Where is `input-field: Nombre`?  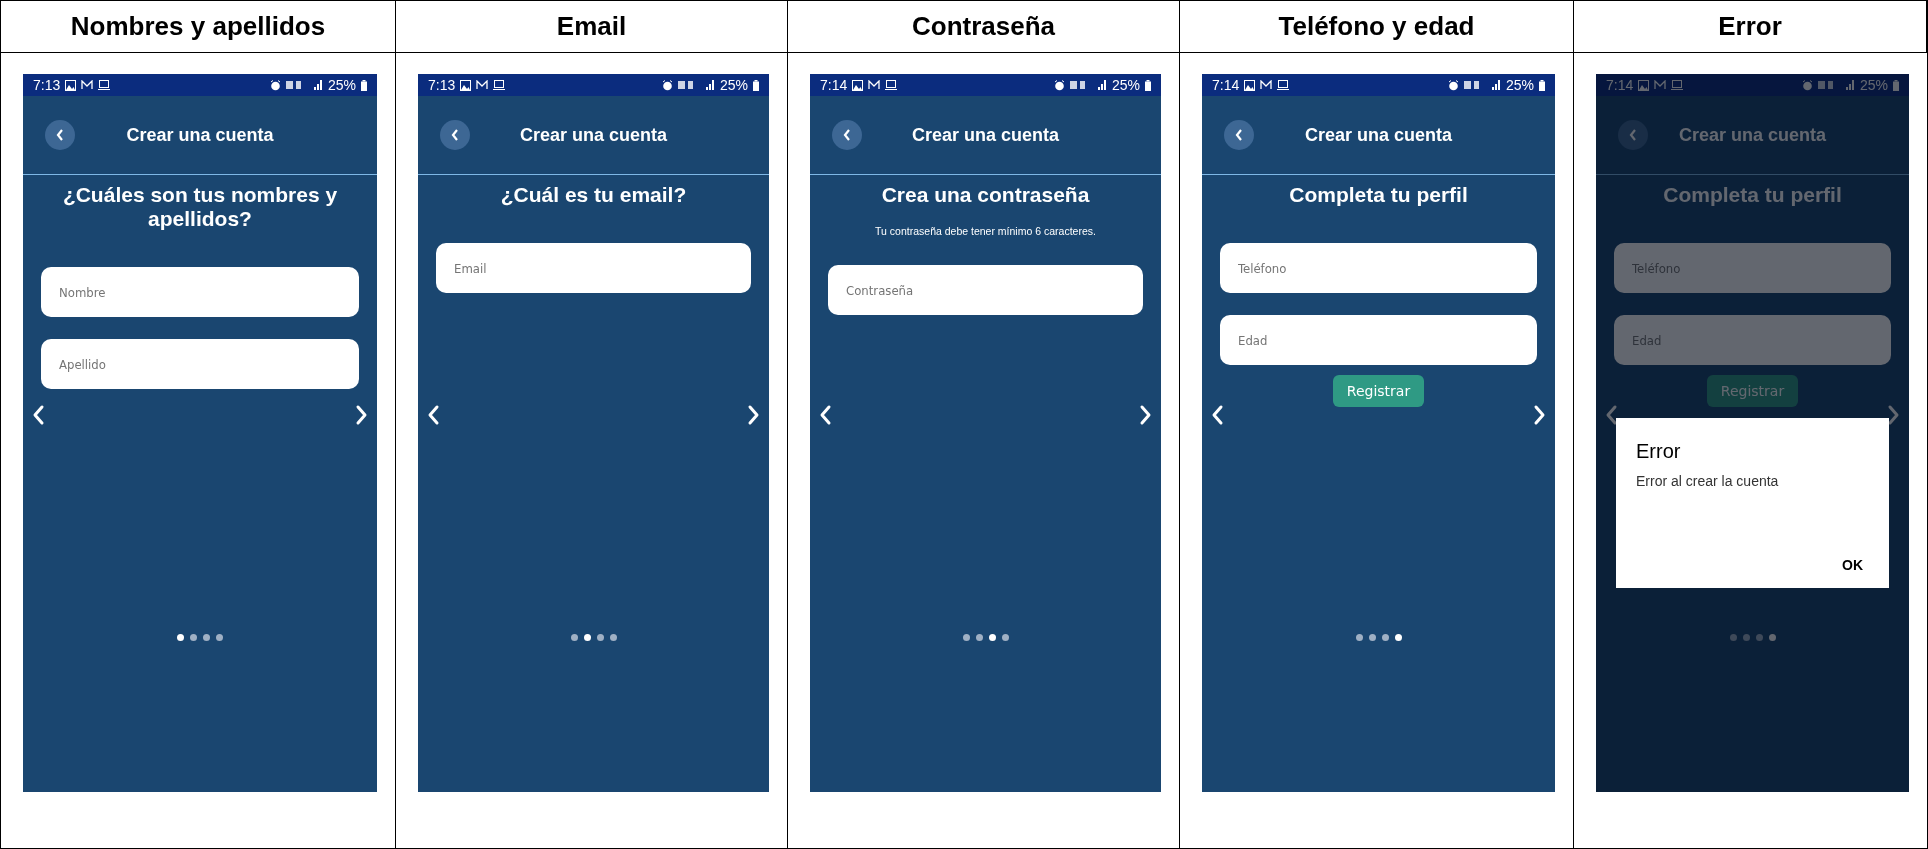
input-field: Nombre is located at coordinates (200, 292).